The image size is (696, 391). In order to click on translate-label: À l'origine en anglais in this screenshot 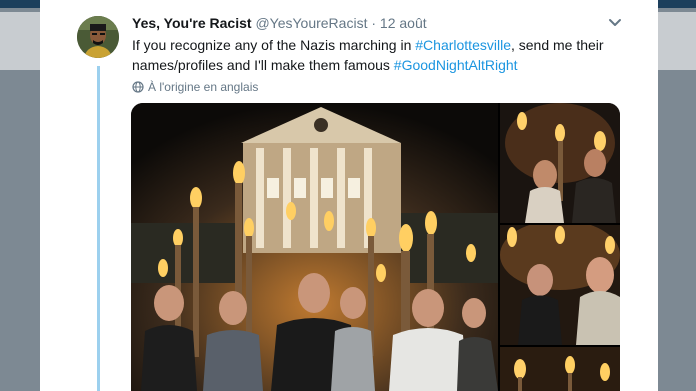, I will do `click(203, 87)`.